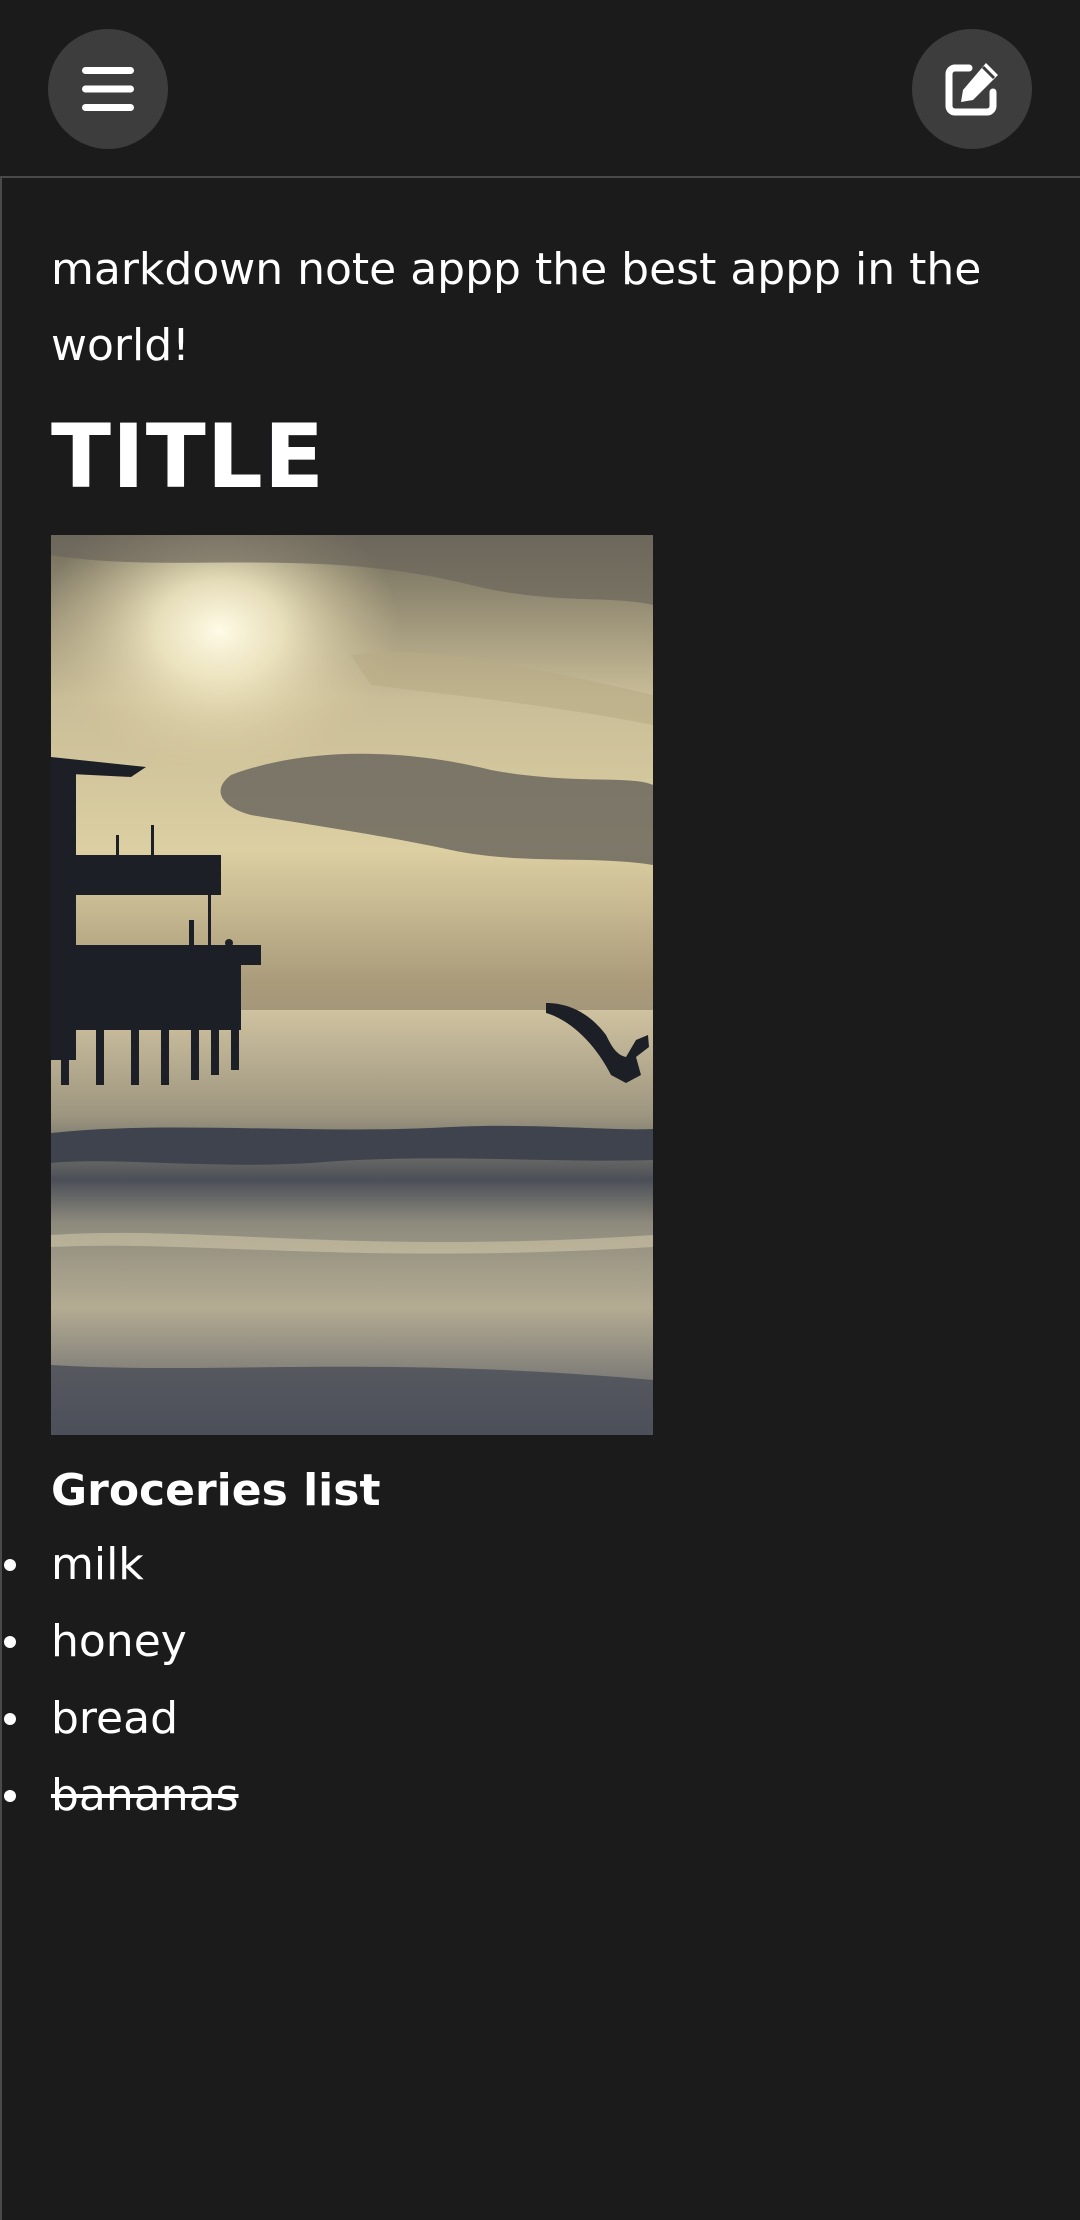 Image resolution: width=1080 pixels, height=2220 pixels. I want to click on list-item-completed: bananas, so click(120, 1802).